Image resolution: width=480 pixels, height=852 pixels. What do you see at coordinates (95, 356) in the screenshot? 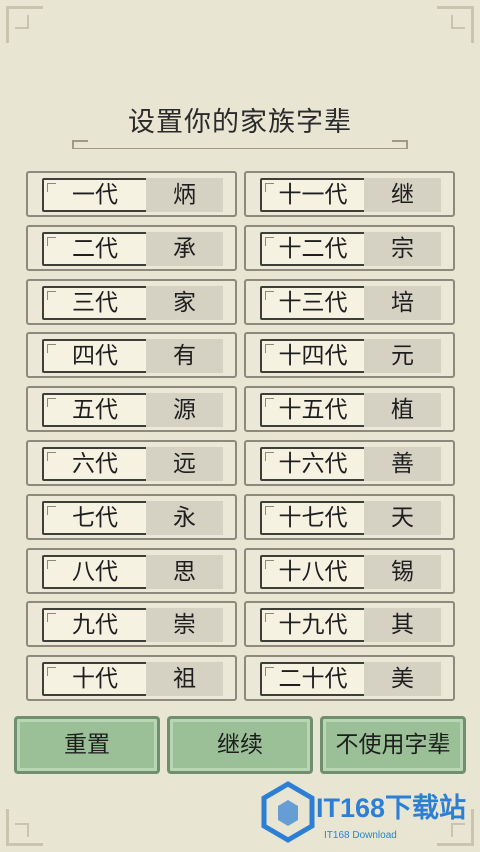
I see `generation-label: 四代` at bounding box center [95, 356].